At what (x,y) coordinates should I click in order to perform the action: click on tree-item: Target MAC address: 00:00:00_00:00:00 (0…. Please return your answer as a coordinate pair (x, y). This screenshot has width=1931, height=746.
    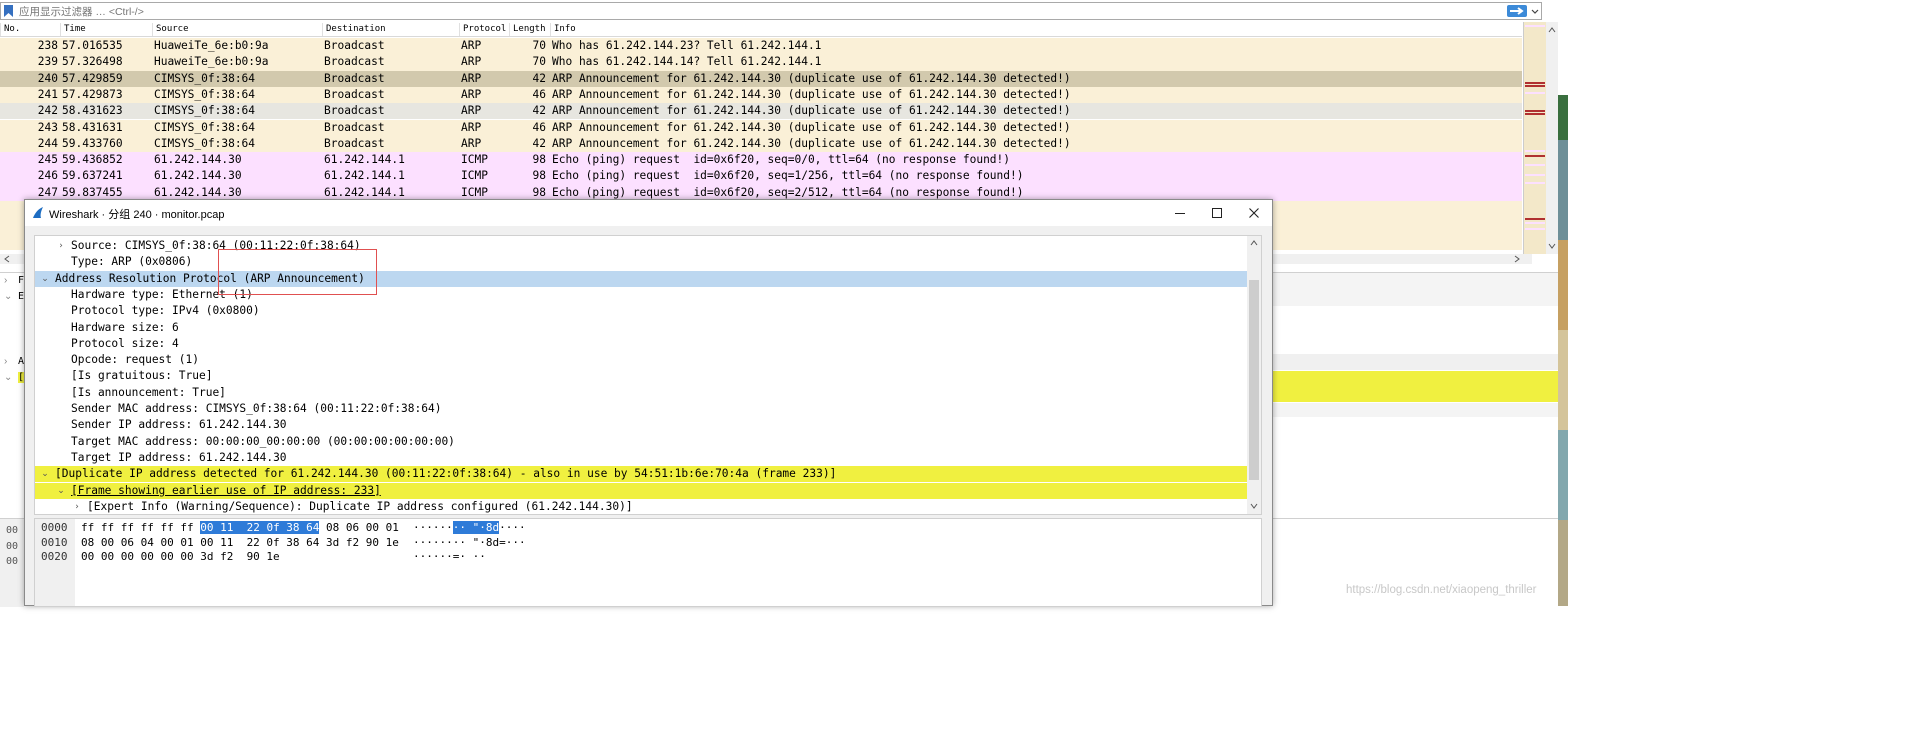
    Looking at the image, I should click on (641, 442).